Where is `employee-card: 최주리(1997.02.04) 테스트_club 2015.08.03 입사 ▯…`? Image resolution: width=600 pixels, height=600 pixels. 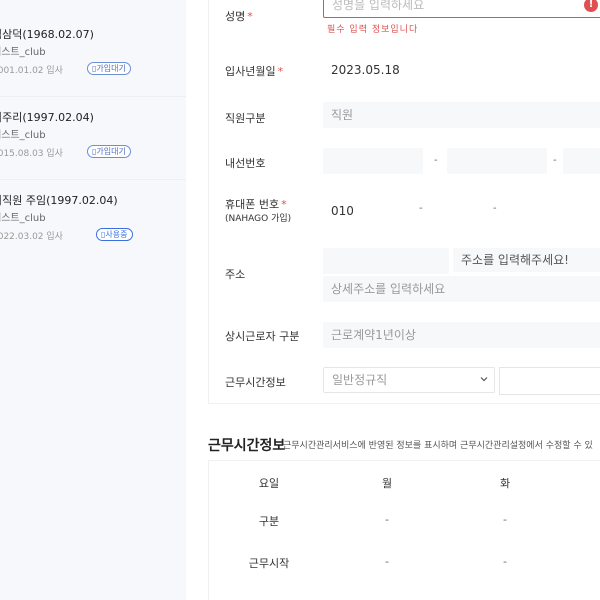
employee-card: 최주리(1997.02.04) 테스트_club 2015.08.03 입사 ▯… is located at coordinates (93, 149).